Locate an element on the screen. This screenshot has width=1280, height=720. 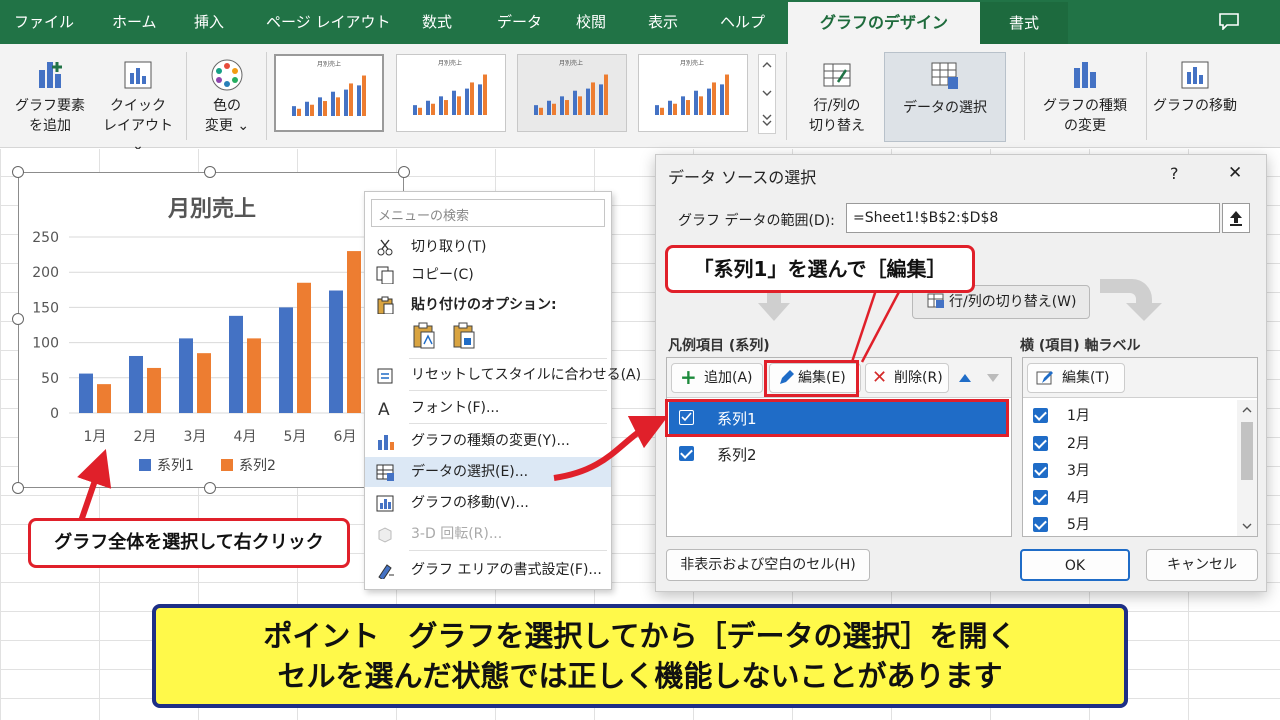
ok-button: OK is located at coordinates (1075, 565).